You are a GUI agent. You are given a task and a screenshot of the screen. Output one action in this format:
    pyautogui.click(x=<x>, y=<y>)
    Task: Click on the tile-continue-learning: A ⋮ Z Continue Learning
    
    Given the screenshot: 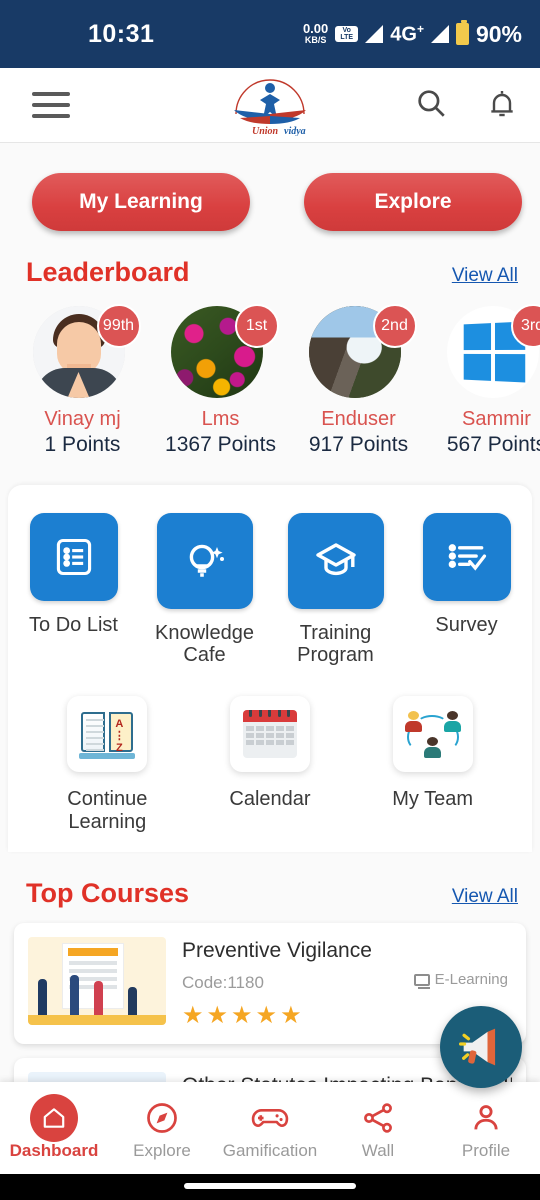 What is the action you would take?
    pyautogui.click(x=107, y=765)
    